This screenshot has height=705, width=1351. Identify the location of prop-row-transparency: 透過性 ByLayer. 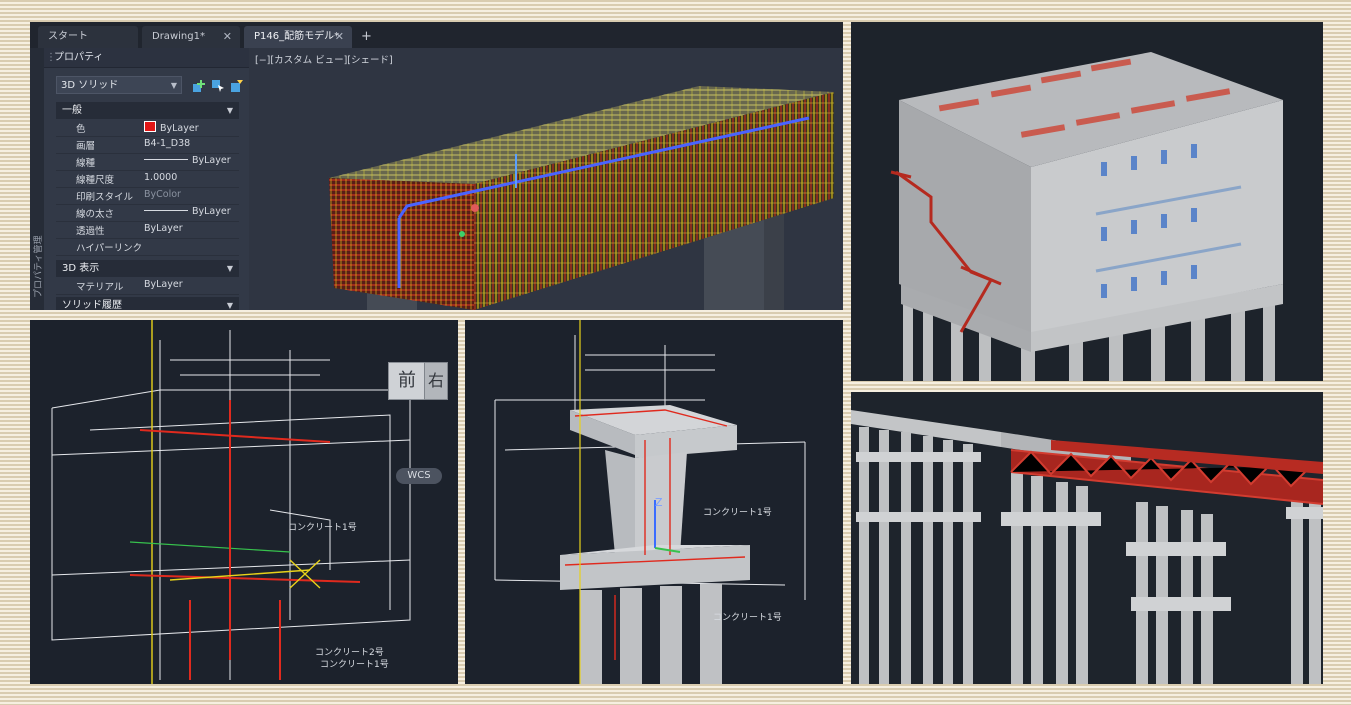
(147, 230).